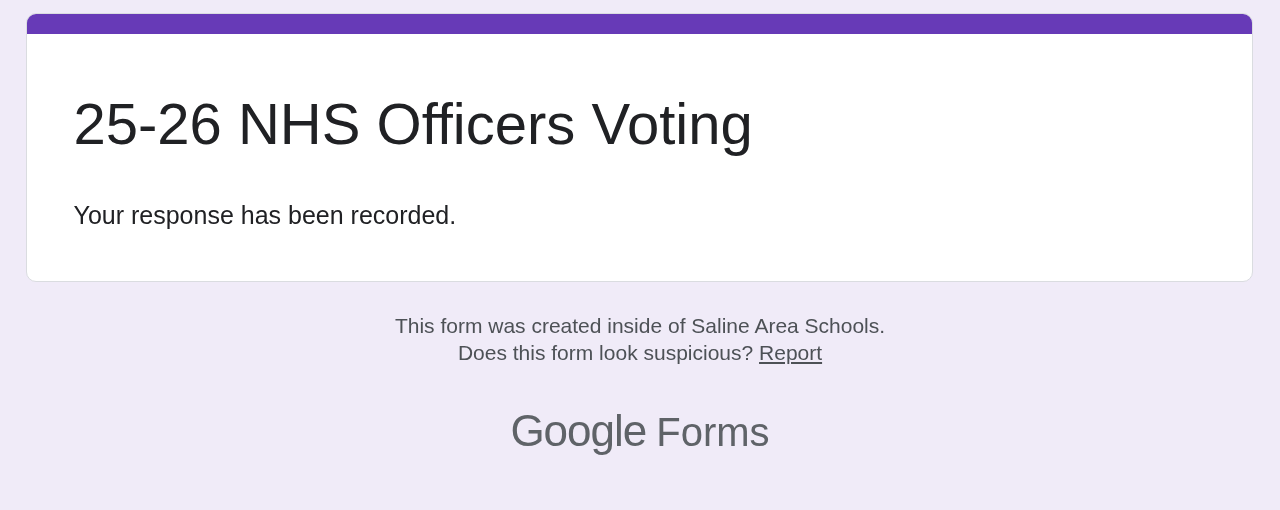  I want to click on form-title: 25-26 NHS Officers Voting, so click(413, 124).